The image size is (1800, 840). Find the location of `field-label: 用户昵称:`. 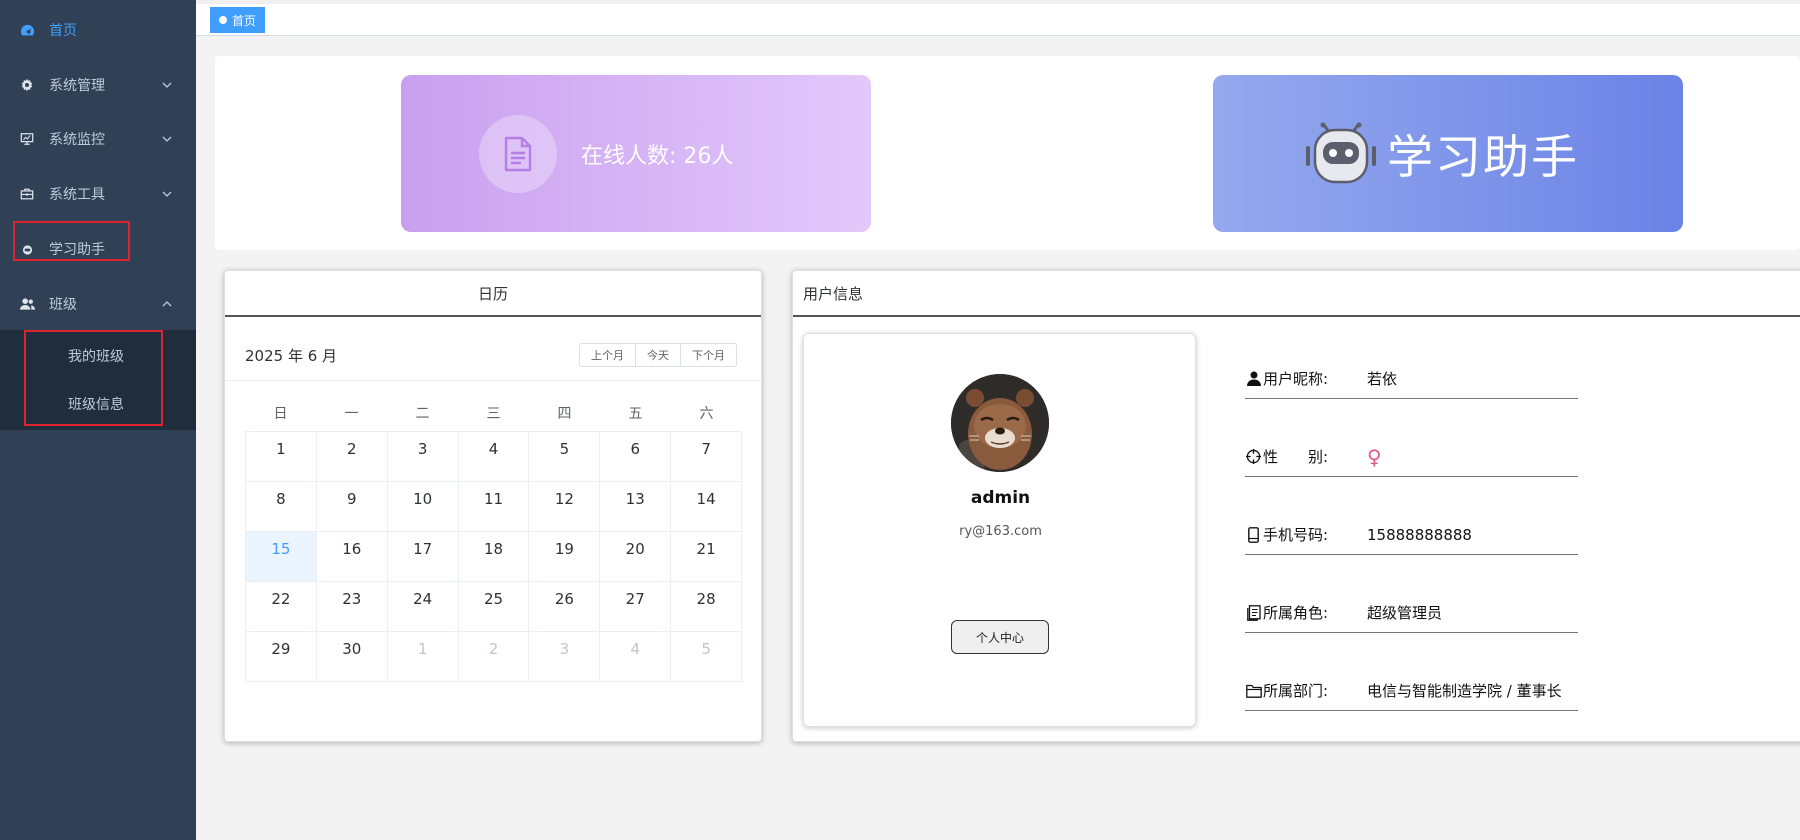

field-label: 用户昵称: is located at coordinates (1296, 379).